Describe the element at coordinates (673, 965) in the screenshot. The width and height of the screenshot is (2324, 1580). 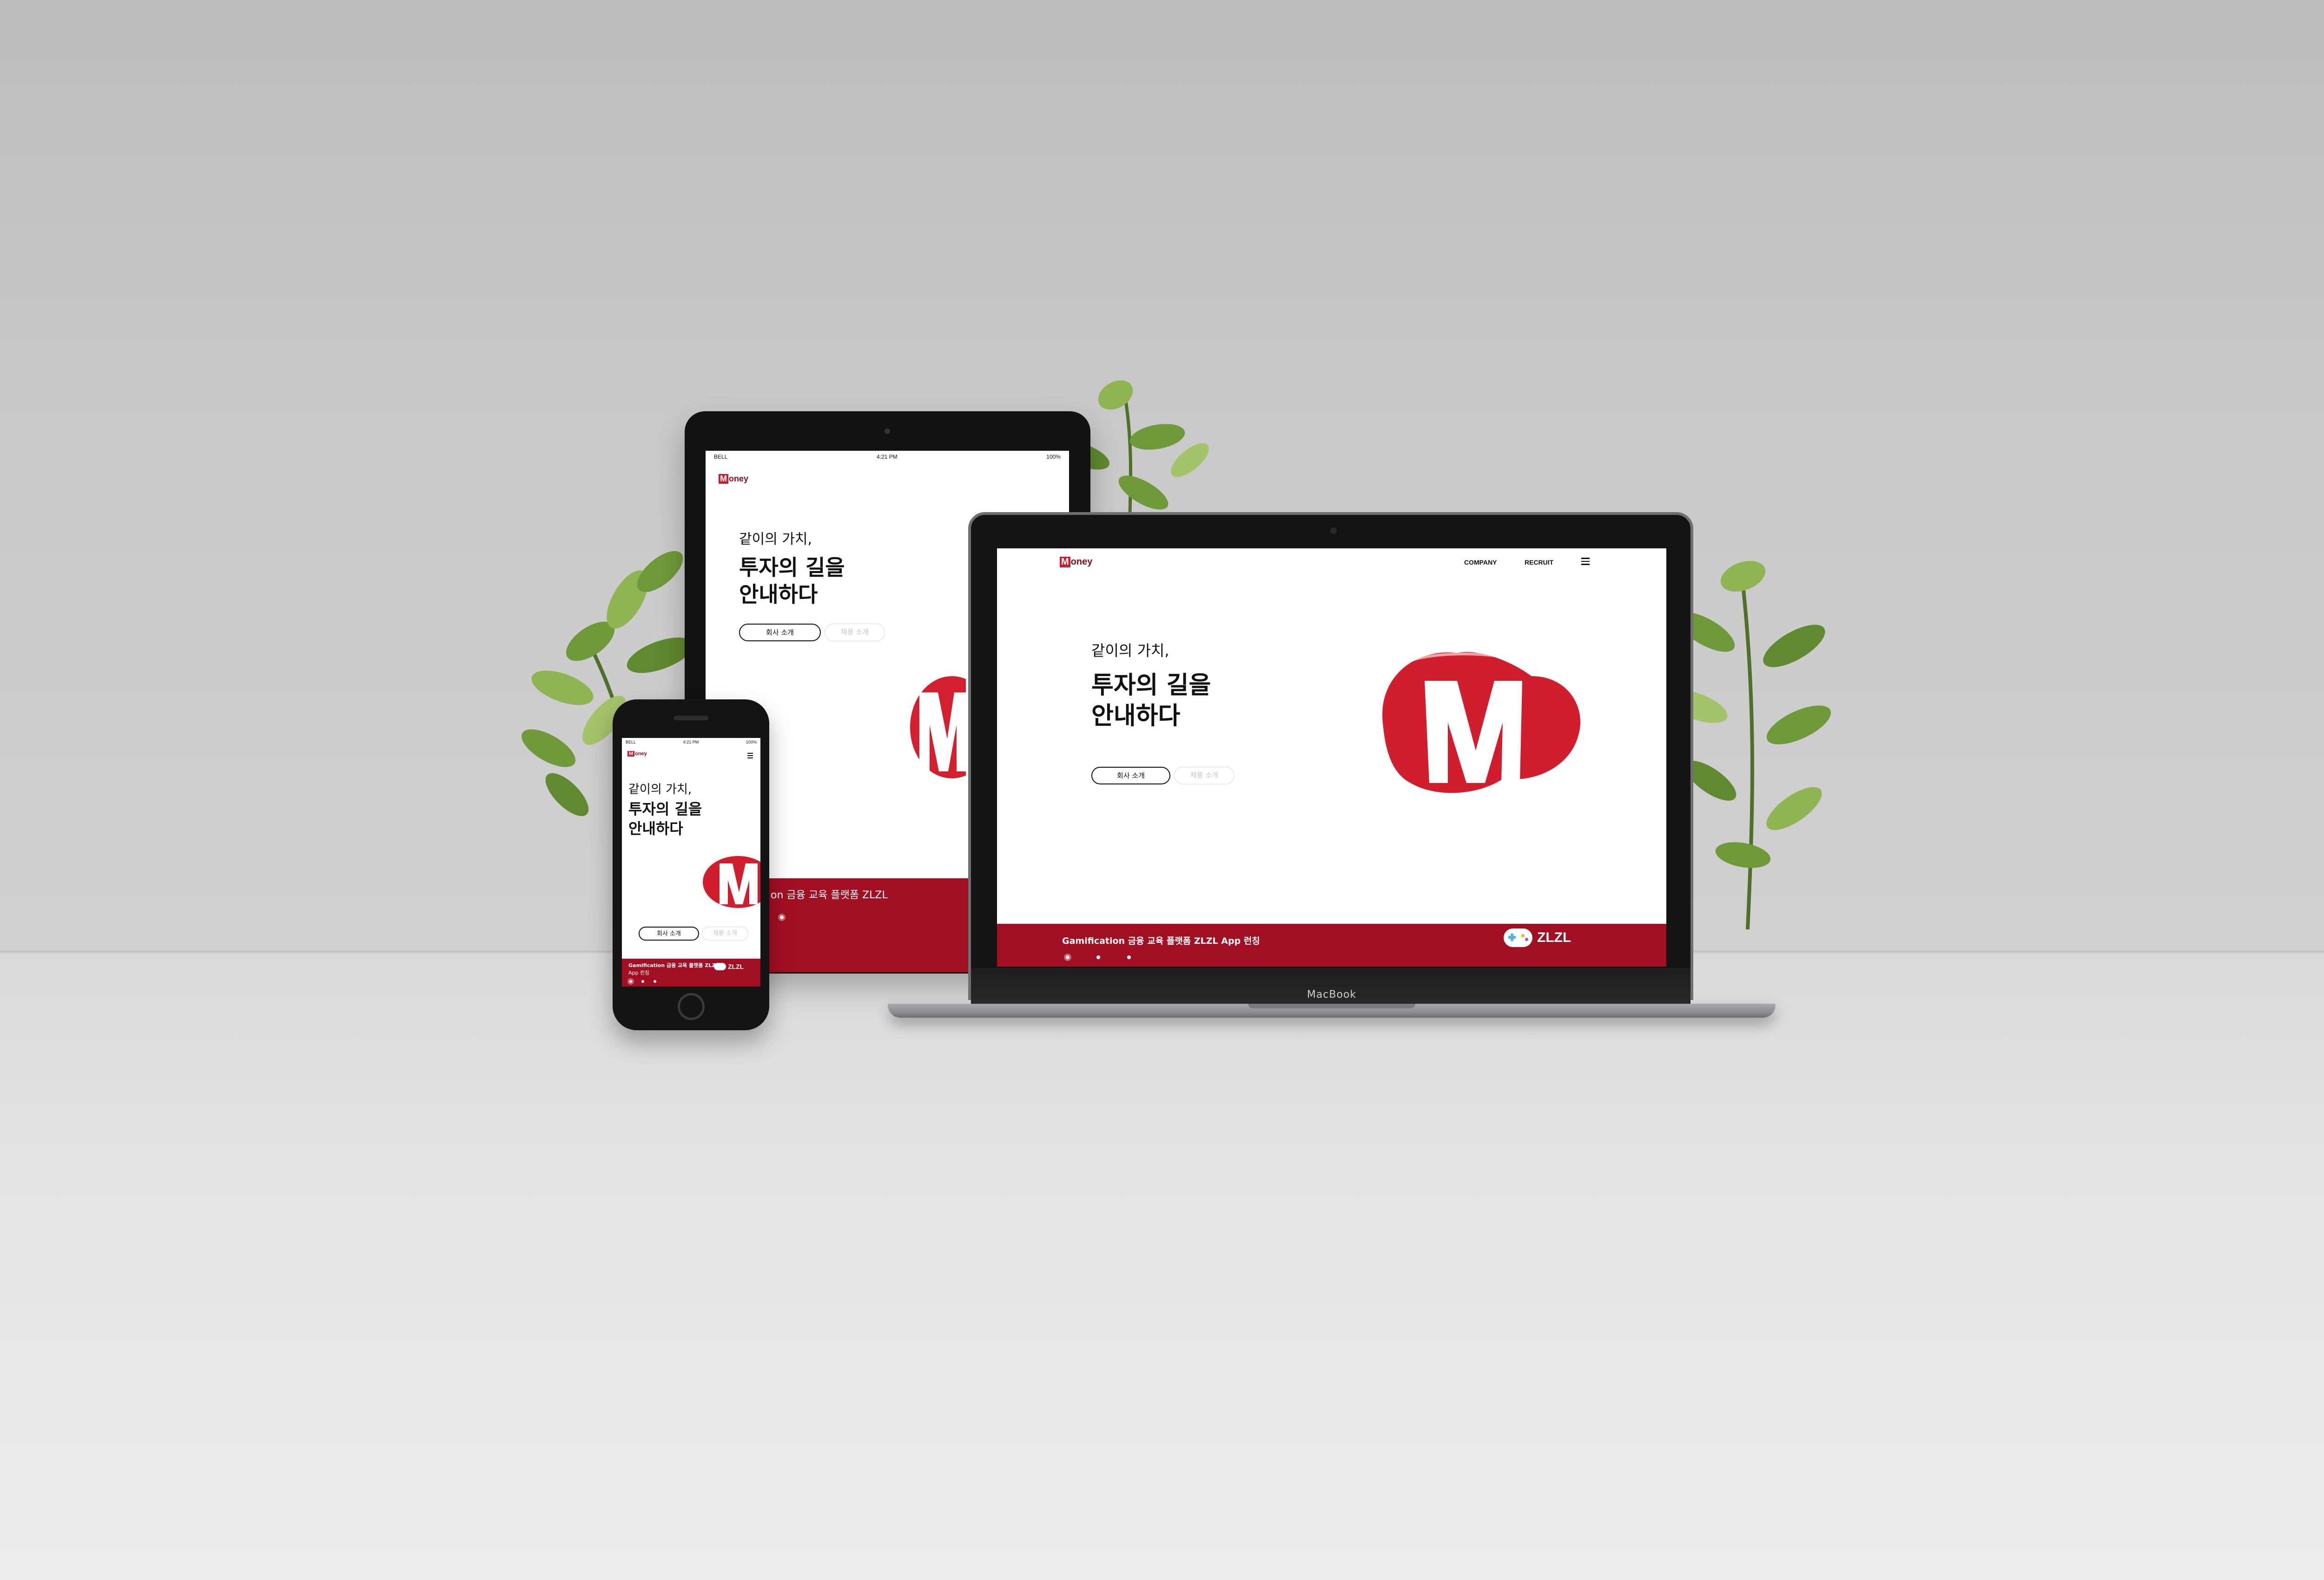
I see `banner-text-line1: Gamification 금융 교육 플랫폼 ZLZL` at that location.